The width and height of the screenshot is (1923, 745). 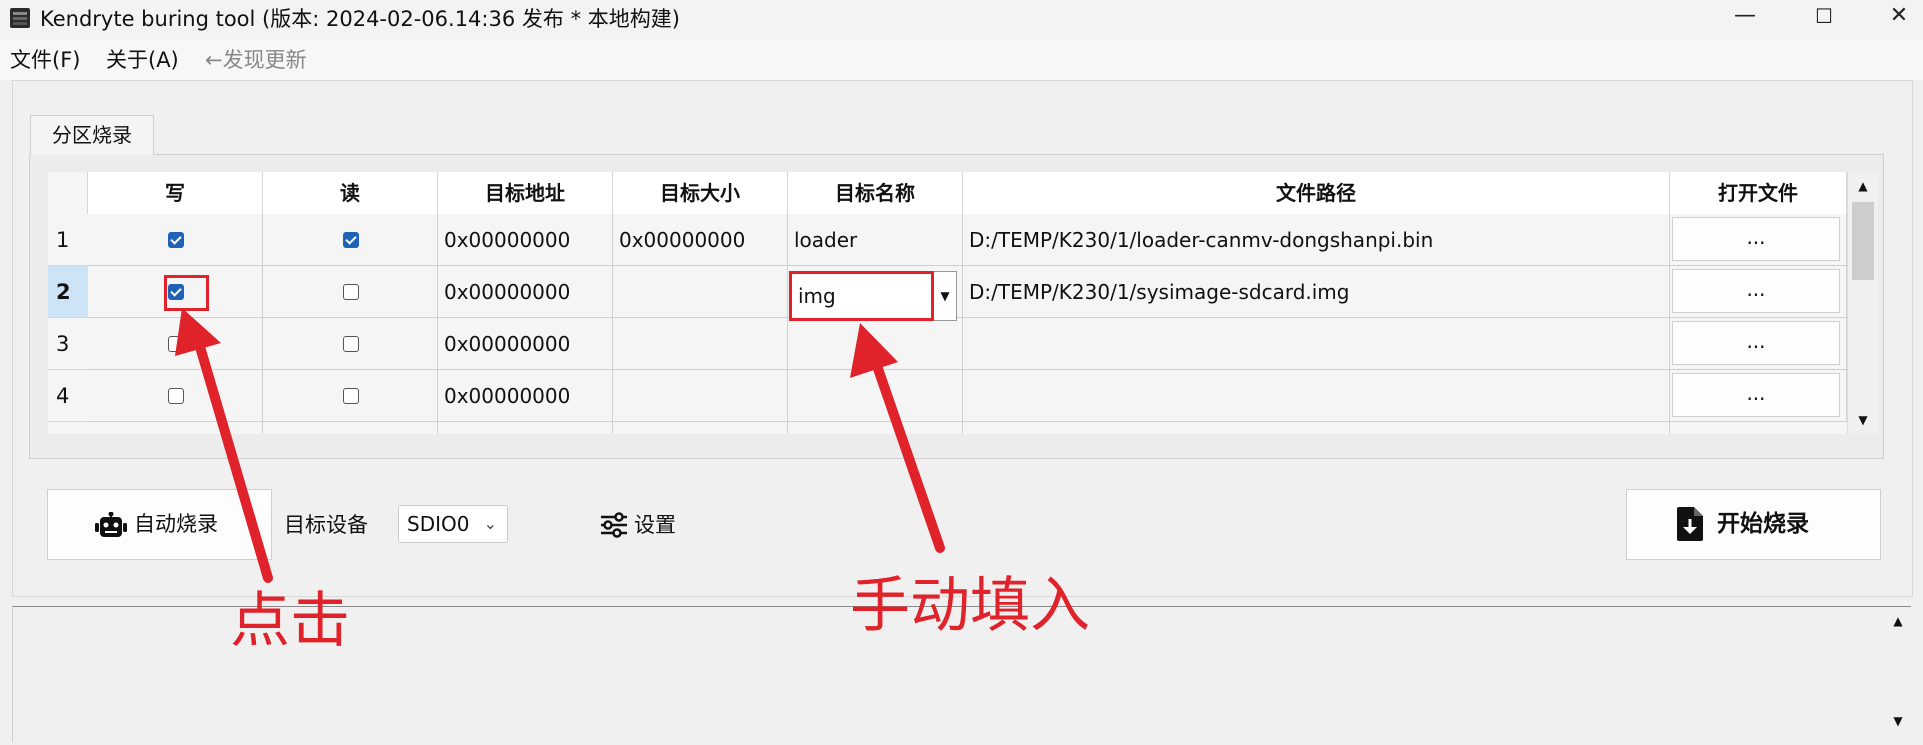 What do you see at coordinates (224, 445) in the screenshot?
I see `annotation-arrow-click` at bounding box center [224, 445].